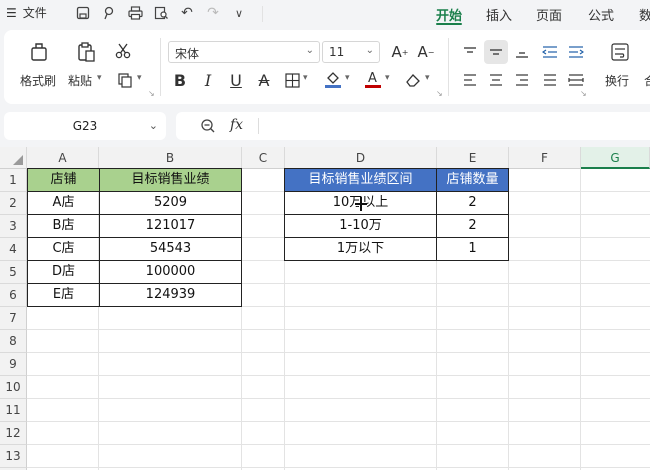 The width and height of the screenshot is (650, 470). What do you see at coordinates (360, 226) in the screenshot?
I see `table2-cell-range: 1-10万` at bounding box center [360, 226].